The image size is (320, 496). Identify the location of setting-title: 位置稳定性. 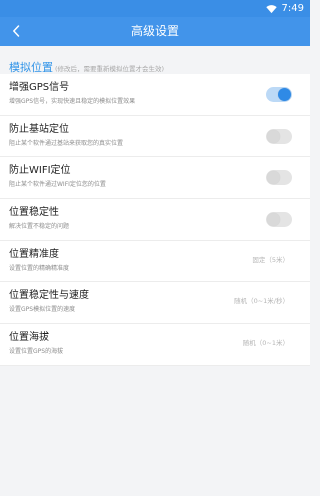
(34, 213).